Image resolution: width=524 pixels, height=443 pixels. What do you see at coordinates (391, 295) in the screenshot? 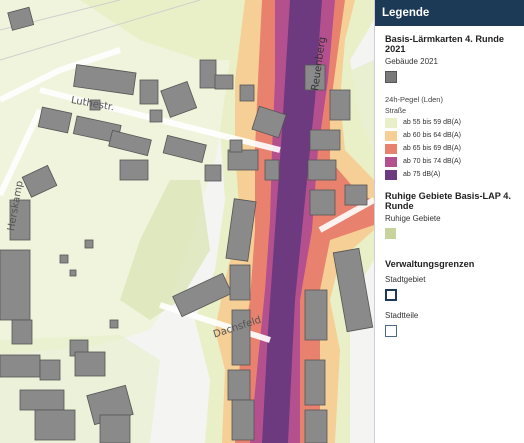
I see `stadtgebiet-swatch` at bounding box center [391, 295].